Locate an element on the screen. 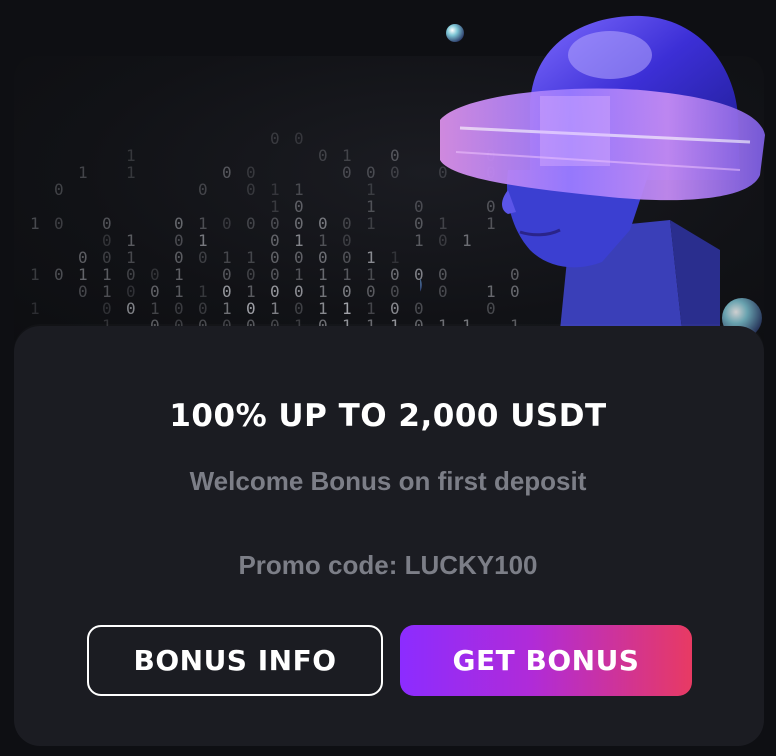 This screenshot has width=776, height=756. promo-code-text: Promo code: LUCKY100 is located at coordinates (388, 565).